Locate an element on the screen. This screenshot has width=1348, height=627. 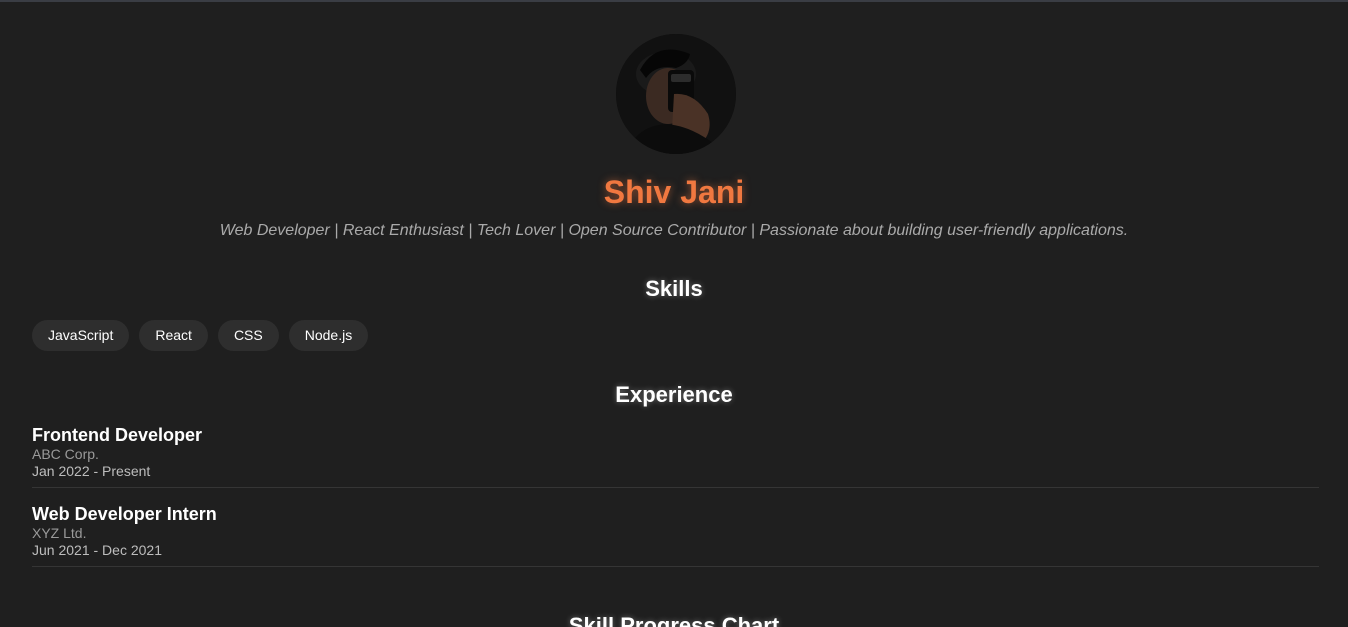
experience-dates: Jan 2022 - Present is located at coordinates (91, 471).